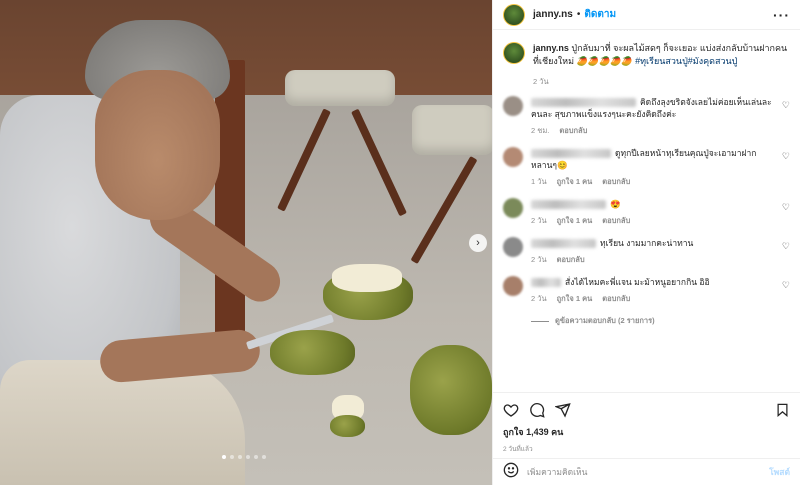  Describe the element at coordinates (518, 449) in the screenshot. I see `posted-time: 2 วันที่แล้ว` at that location.